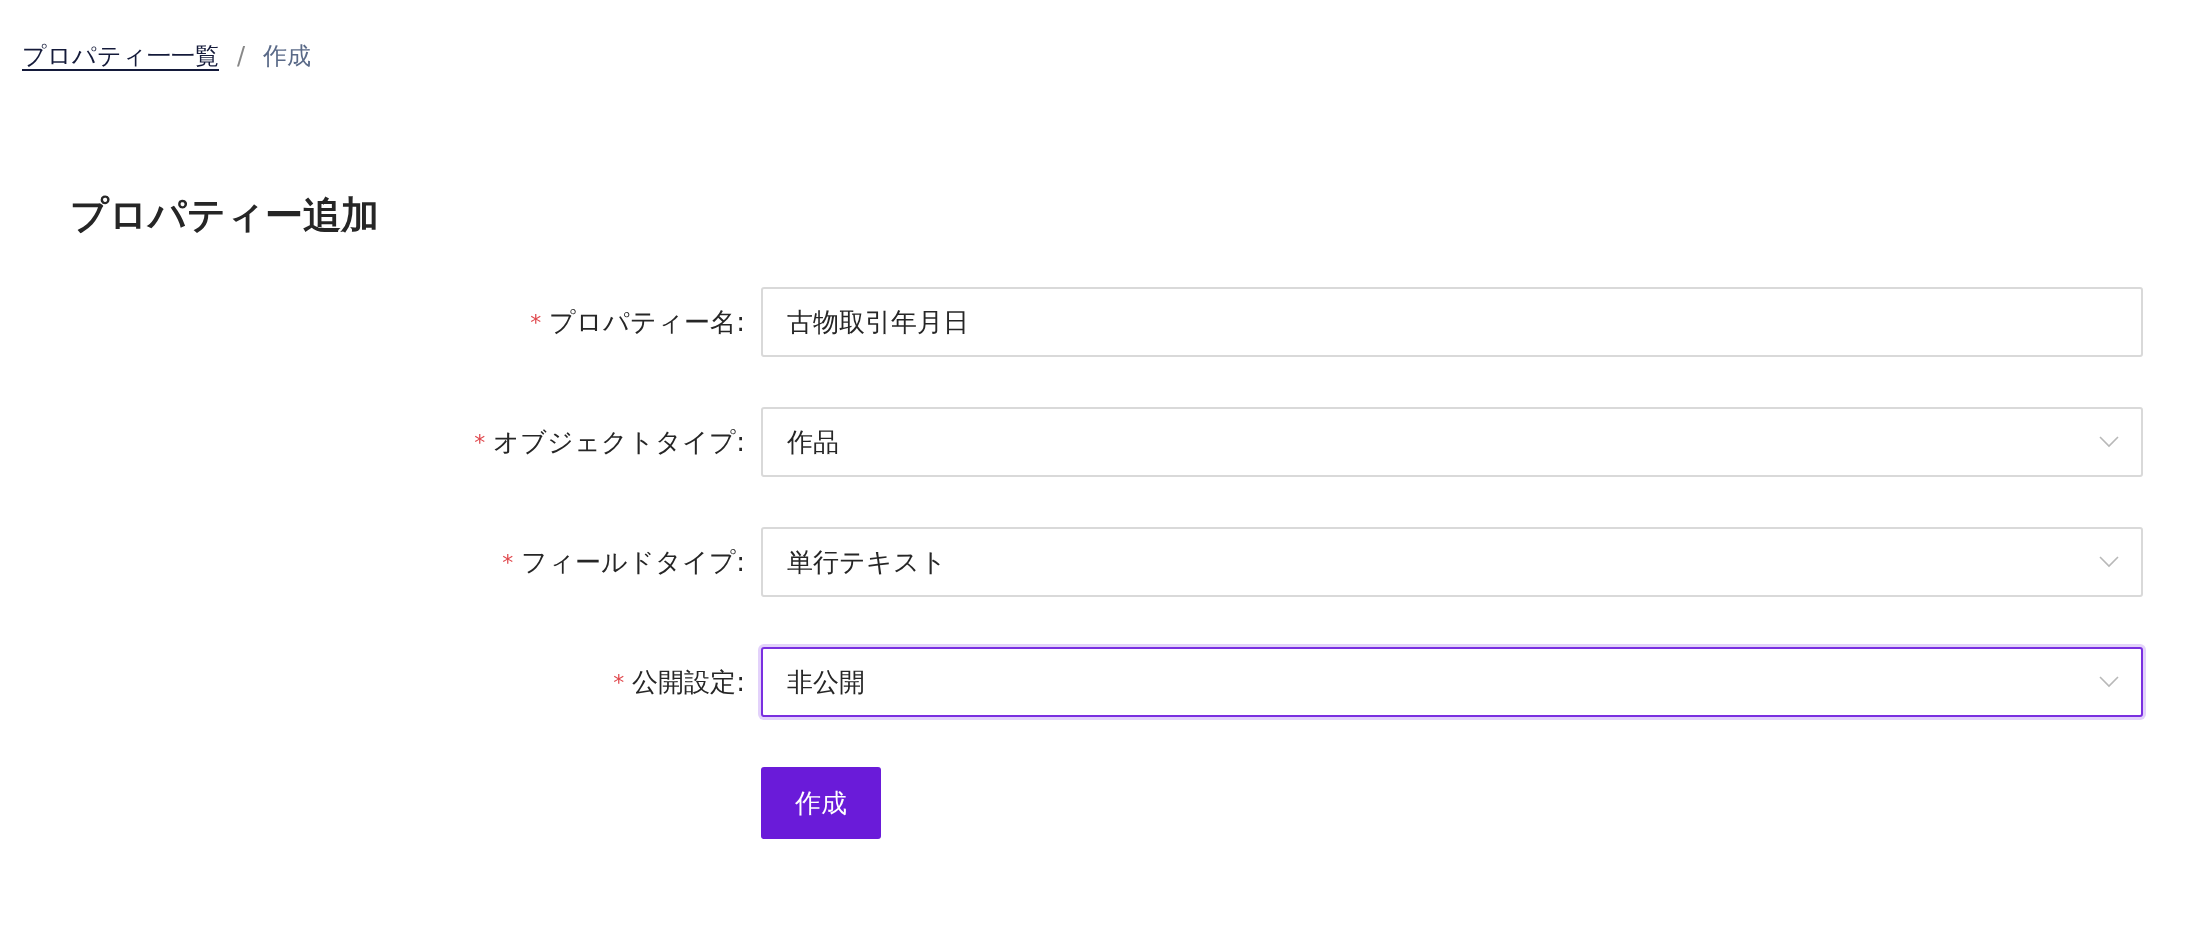 The width and height of the screenshot is (2204, 928). What do you see at coordinates (120, 56) in the screenshot?
I see `breadcrumb-link: プロパティ一一覧` at bounding box center [120, 56].